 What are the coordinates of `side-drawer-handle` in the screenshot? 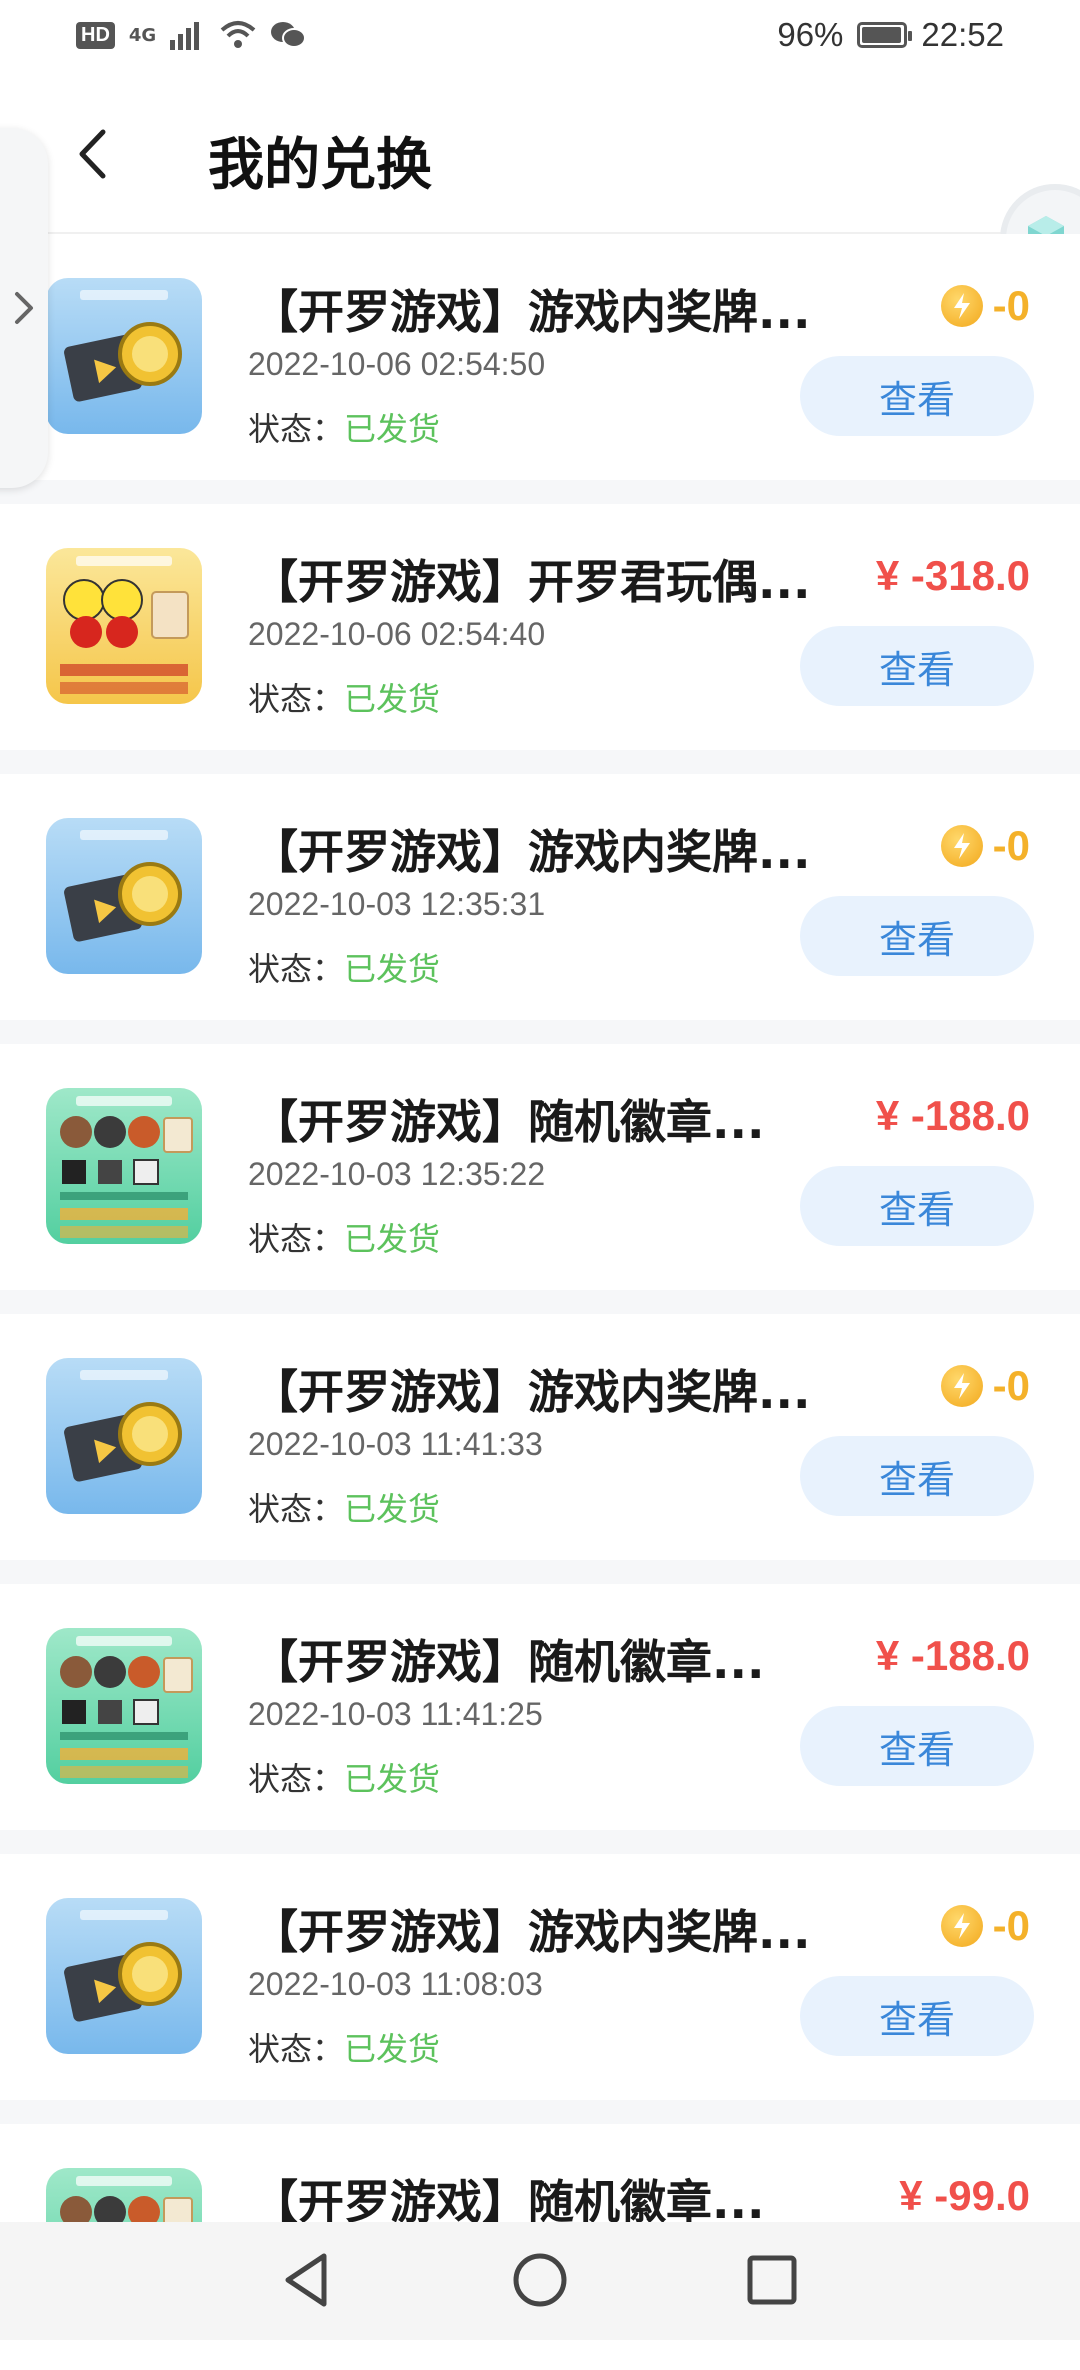 It's located at (24, 308).